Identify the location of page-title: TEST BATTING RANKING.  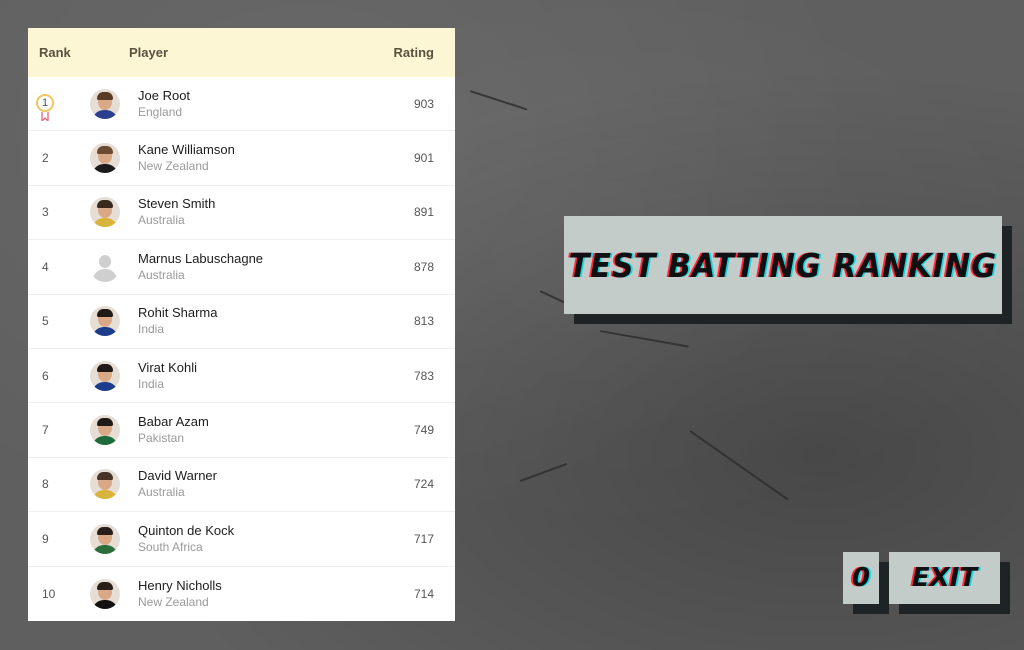
(783, 265).